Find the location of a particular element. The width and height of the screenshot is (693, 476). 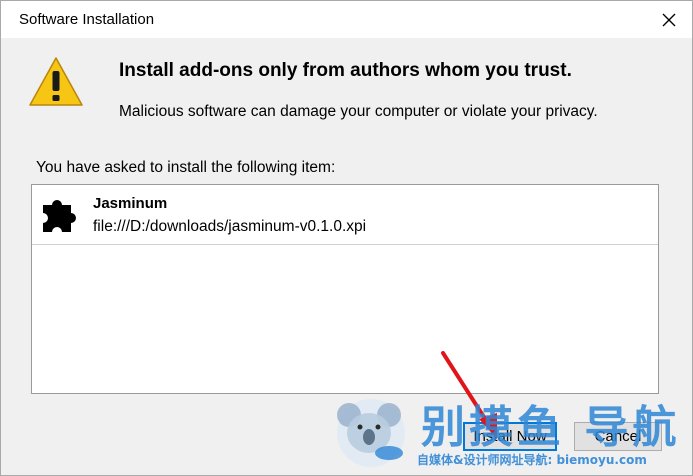

addon-file-path: file:///D:/downloads/jasminum-v0.1.0.xpi is located at coordinates (230, 226).